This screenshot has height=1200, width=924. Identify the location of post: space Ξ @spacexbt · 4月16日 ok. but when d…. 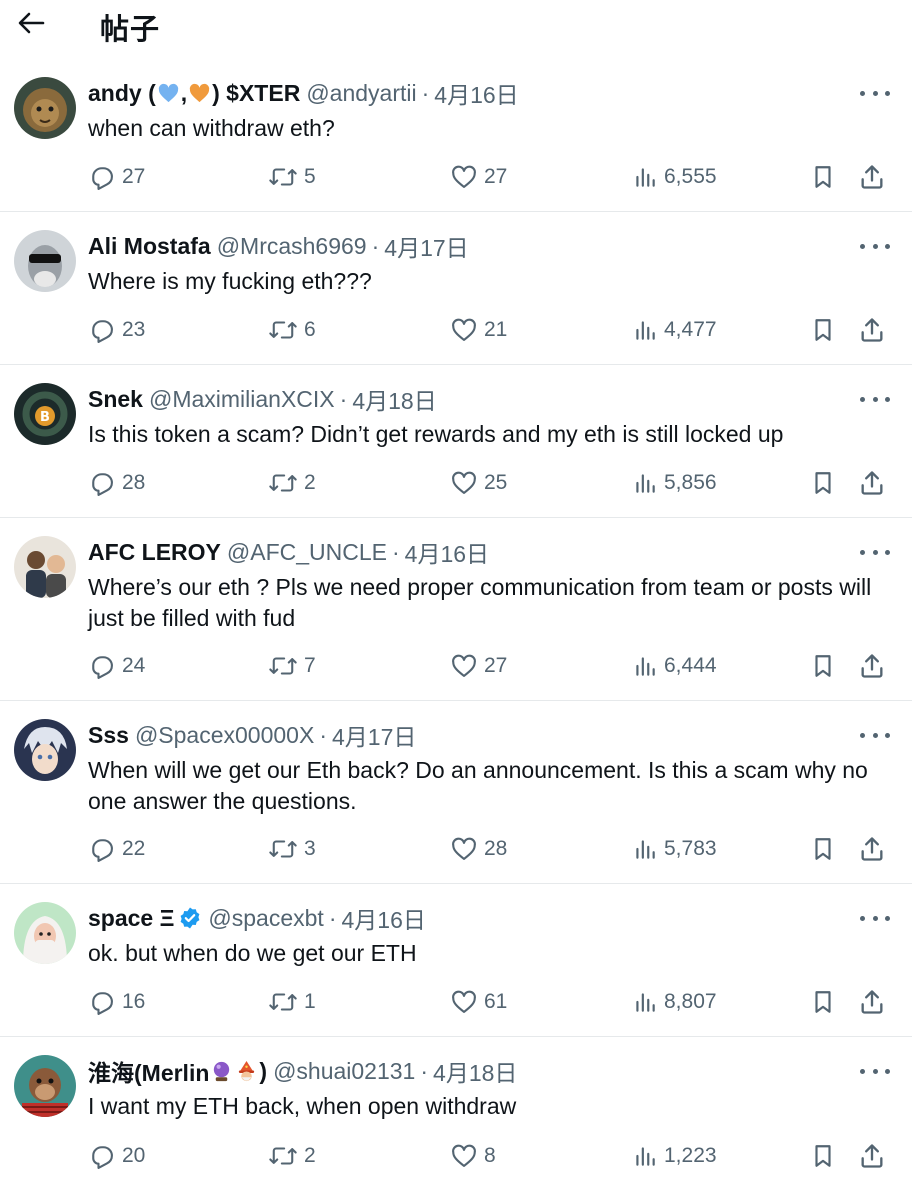
(456, 960).